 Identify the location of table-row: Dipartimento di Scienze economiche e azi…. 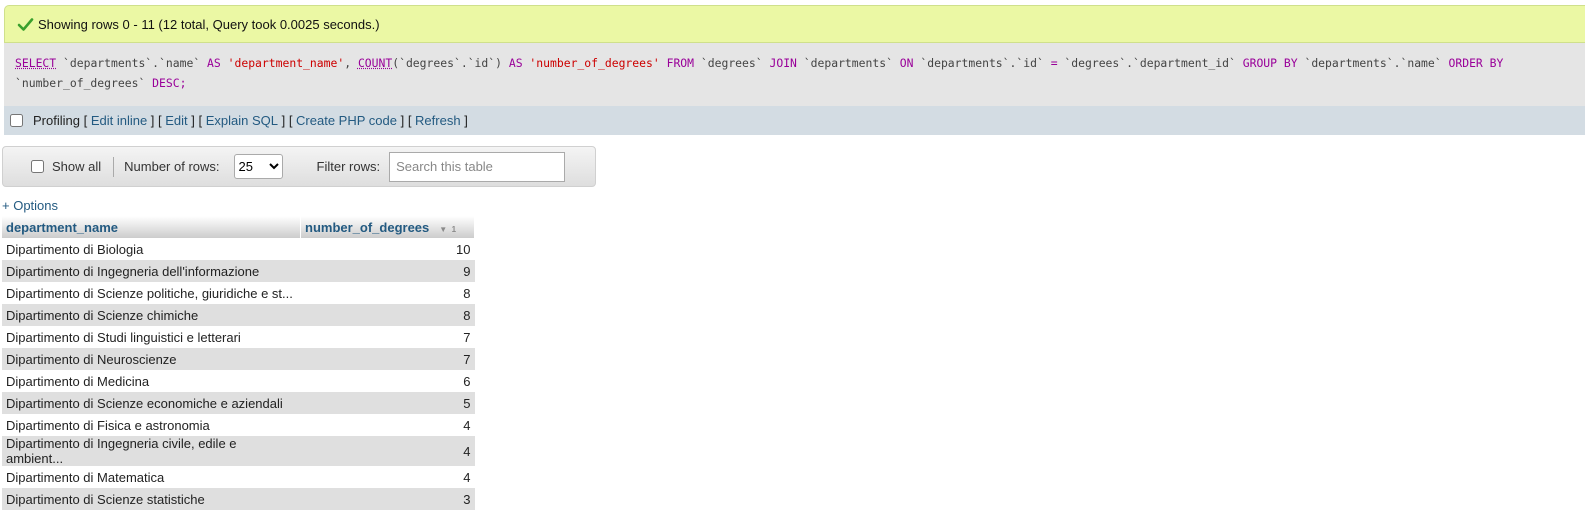
(238, 403).